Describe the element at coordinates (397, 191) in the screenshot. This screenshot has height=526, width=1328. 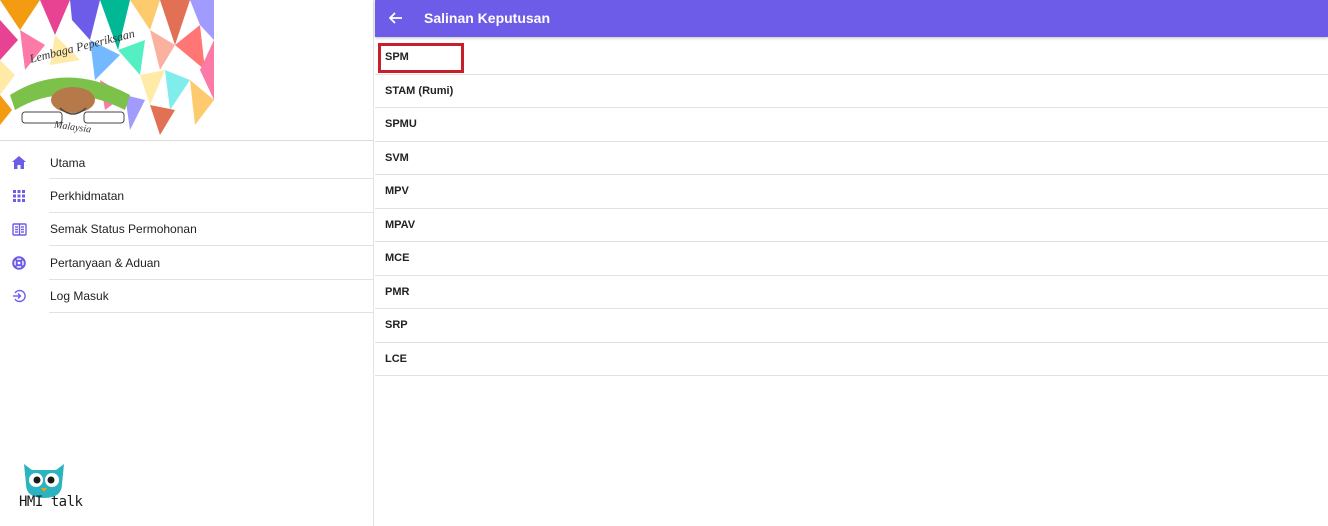
I see `list-item-label: MPV` at that location.